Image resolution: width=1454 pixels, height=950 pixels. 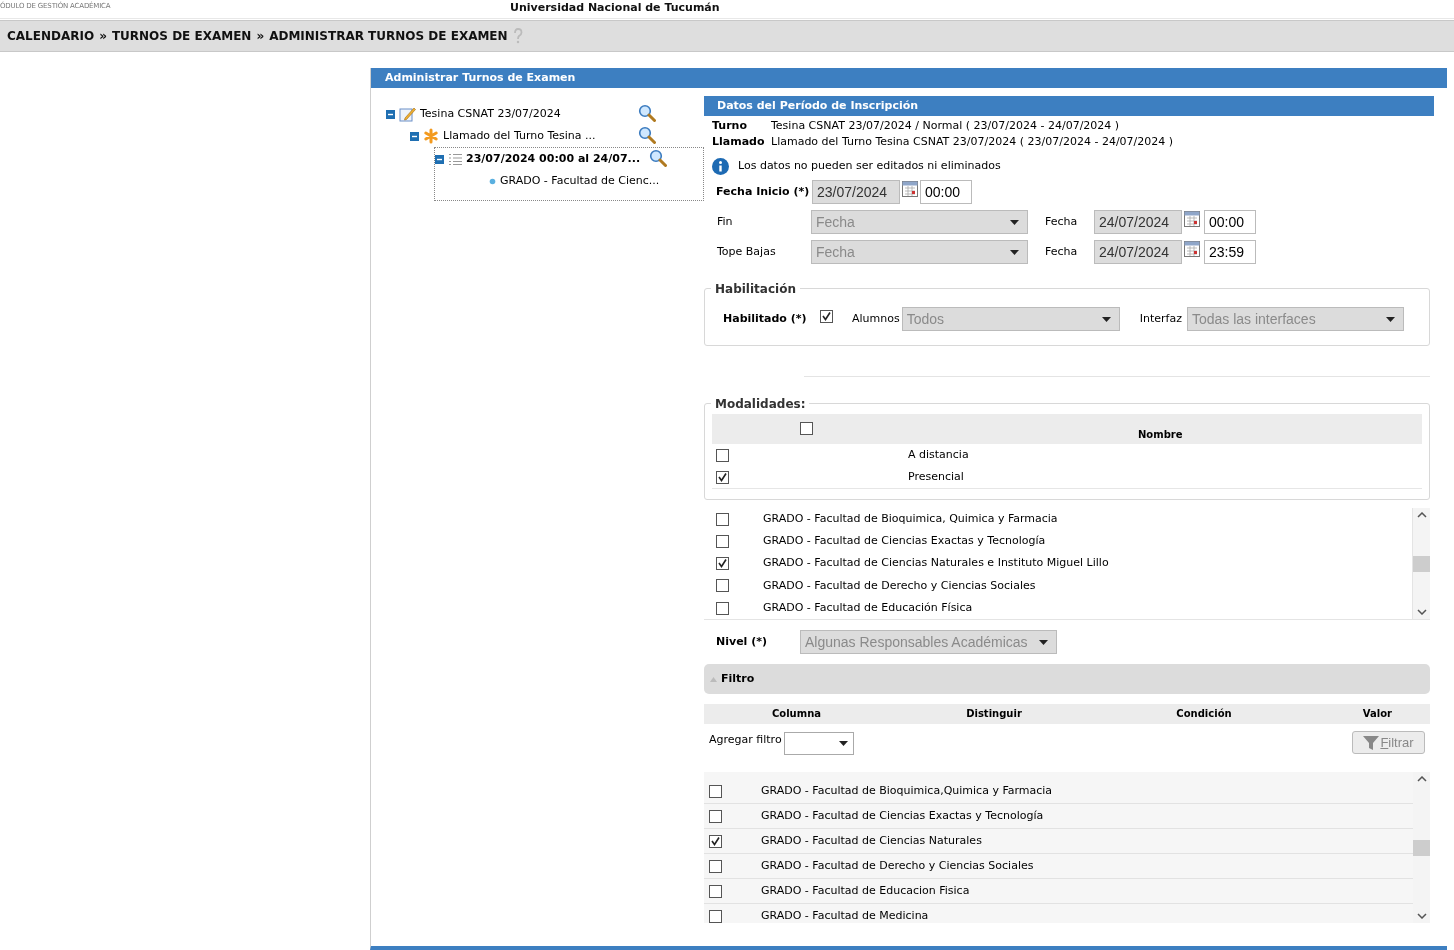 What do you see at coordinates (713, 679) in the screenshot?
I see `triangle-up-icon` at bounding box center [713, 679].